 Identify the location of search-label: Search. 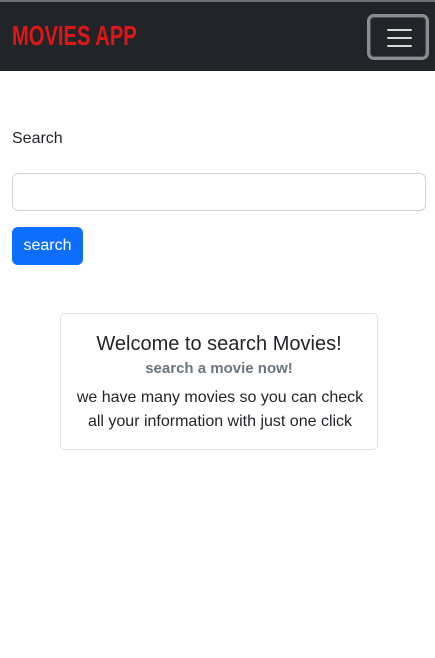
(37, 138).